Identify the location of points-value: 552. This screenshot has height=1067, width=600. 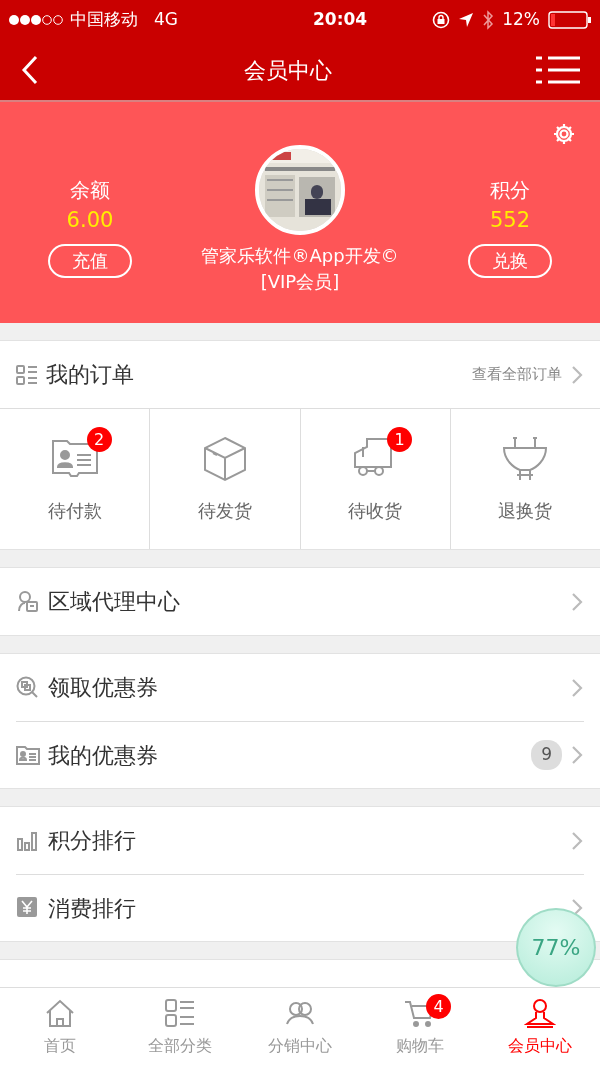
(510, 220).